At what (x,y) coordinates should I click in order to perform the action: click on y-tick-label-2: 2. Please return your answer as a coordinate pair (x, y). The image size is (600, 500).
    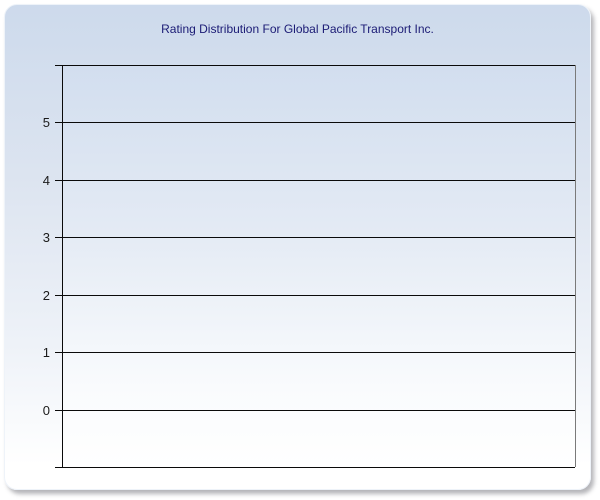
    Looking at the image, I should click on (46, 295).